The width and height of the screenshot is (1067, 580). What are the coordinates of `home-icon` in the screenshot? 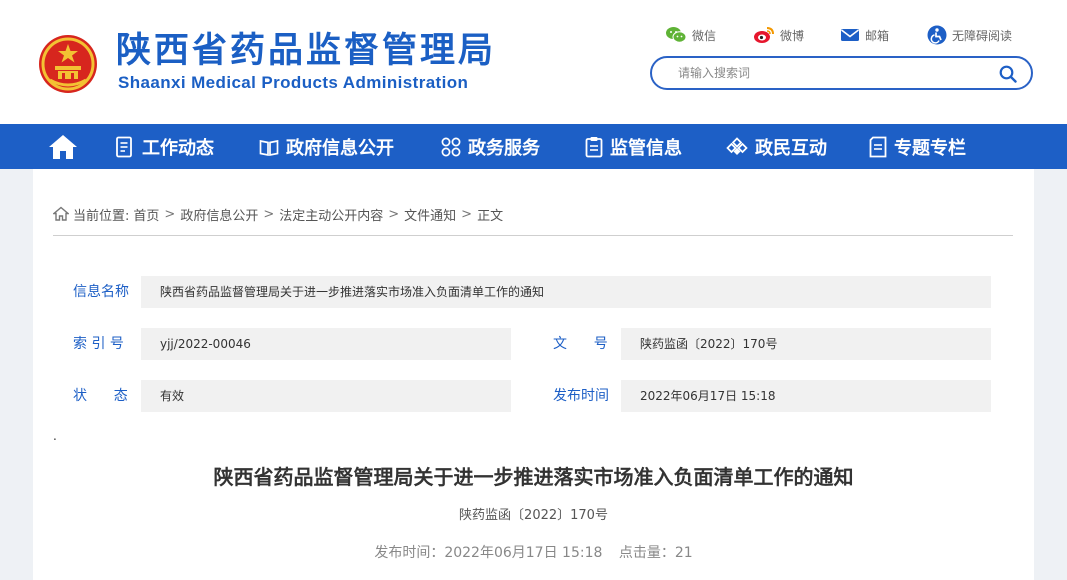 It's located at (63, 147).